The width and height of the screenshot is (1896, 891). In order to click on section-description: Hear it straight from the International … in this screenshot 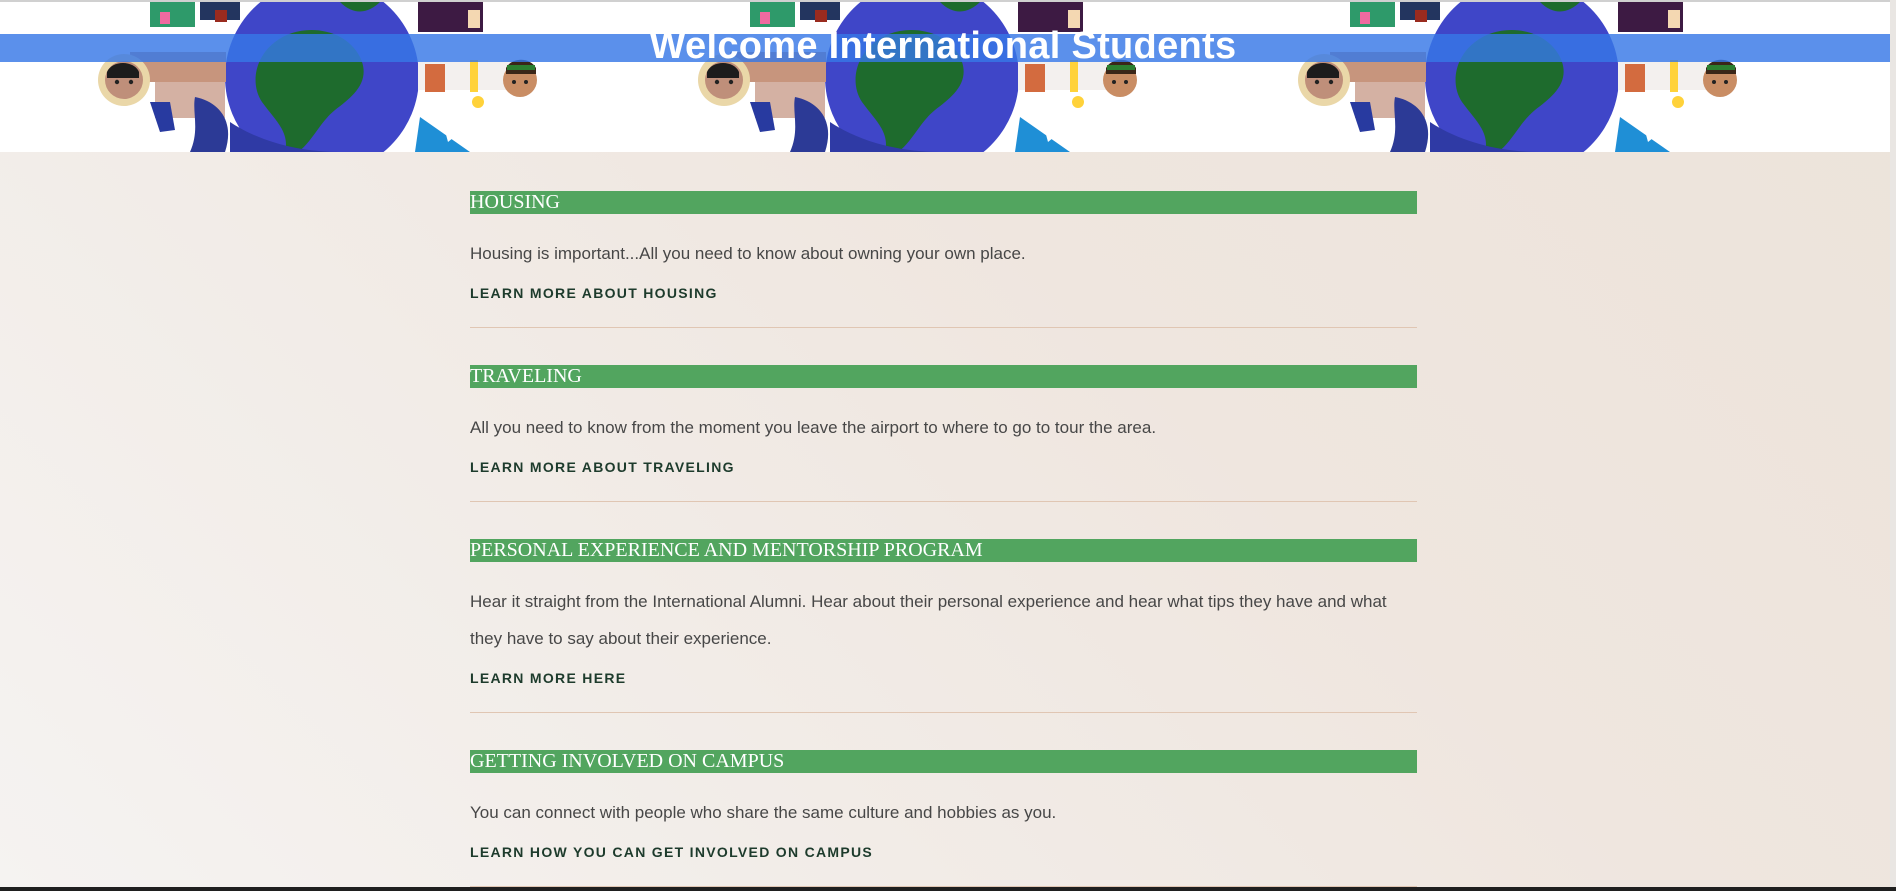, I will do `click(928, 620)`.